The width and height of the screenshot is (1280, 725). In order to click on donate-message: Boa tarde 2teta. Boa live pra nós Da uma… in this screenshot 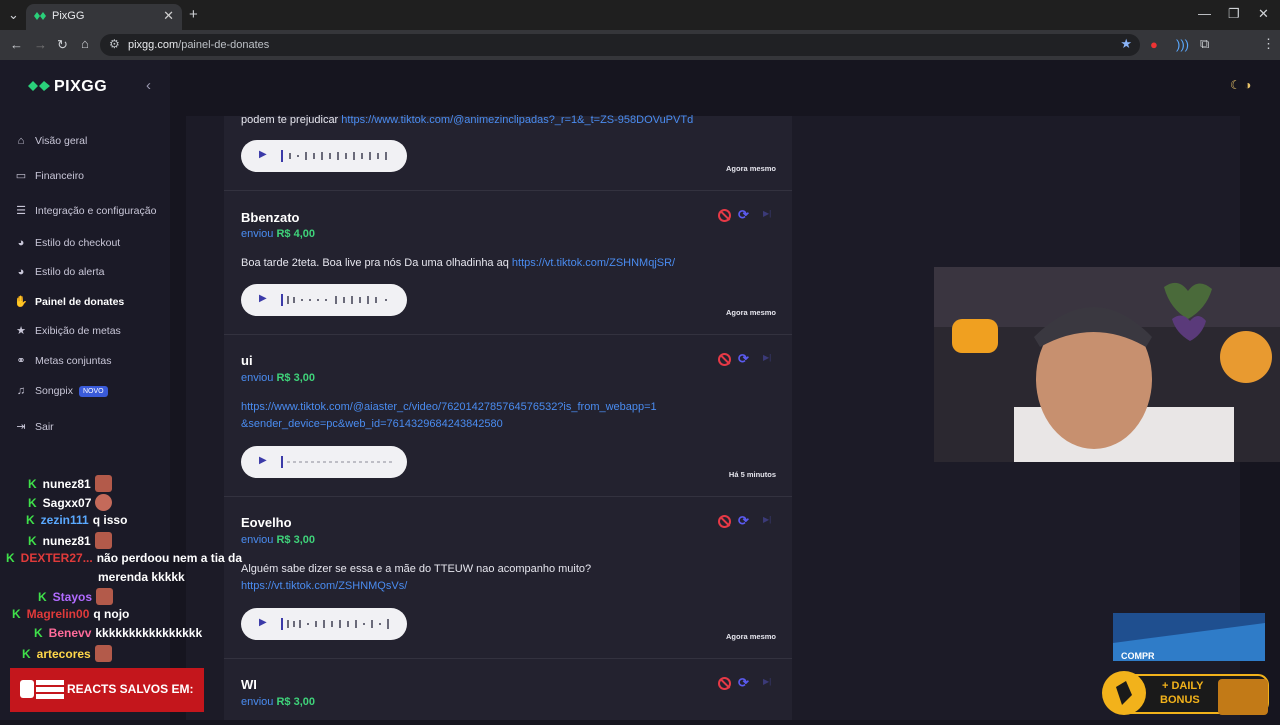, I will do `click(458, 263)`.